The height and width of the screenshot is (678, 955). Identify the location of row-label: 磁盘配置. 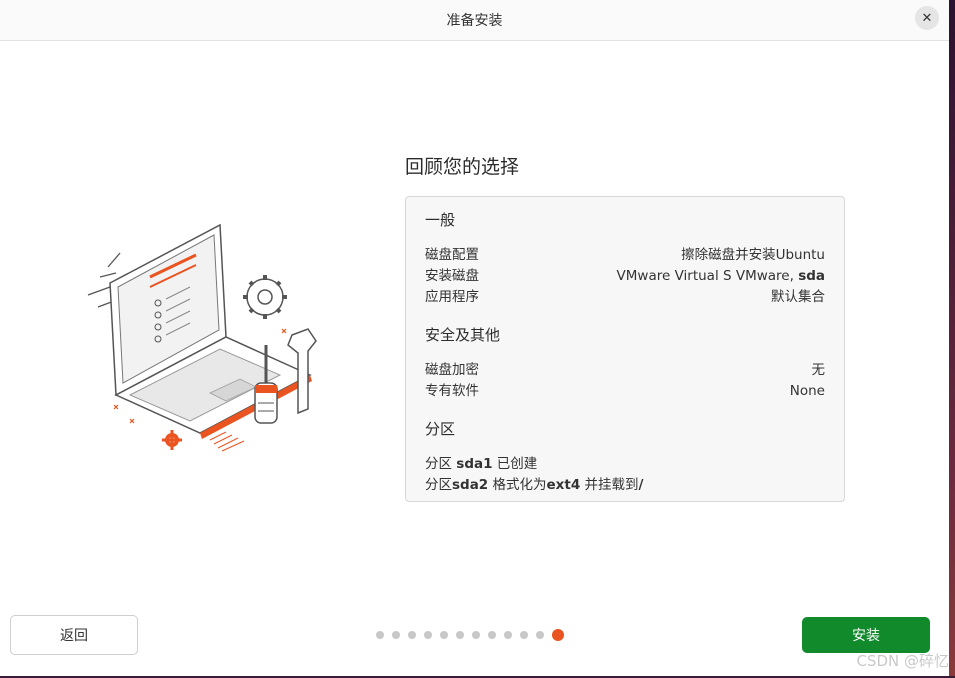
(452, 255).